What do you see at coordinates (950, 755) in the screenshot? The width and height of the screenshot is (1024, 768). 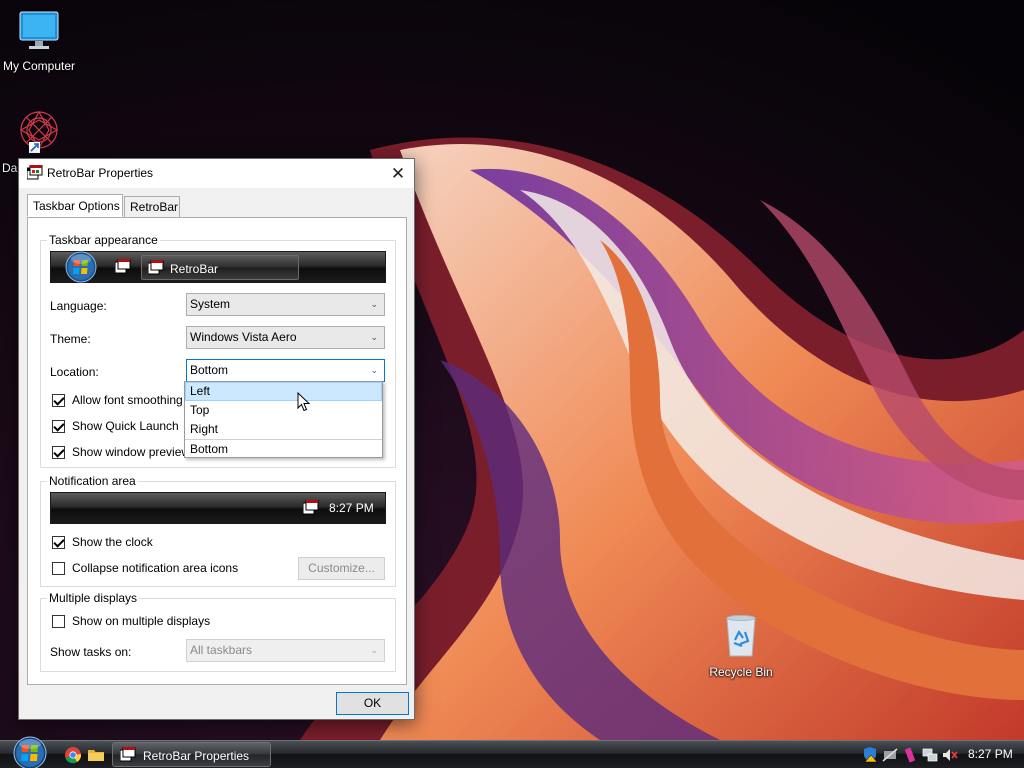 I see `volume-muted-icon` at bounding box center [950, 755].